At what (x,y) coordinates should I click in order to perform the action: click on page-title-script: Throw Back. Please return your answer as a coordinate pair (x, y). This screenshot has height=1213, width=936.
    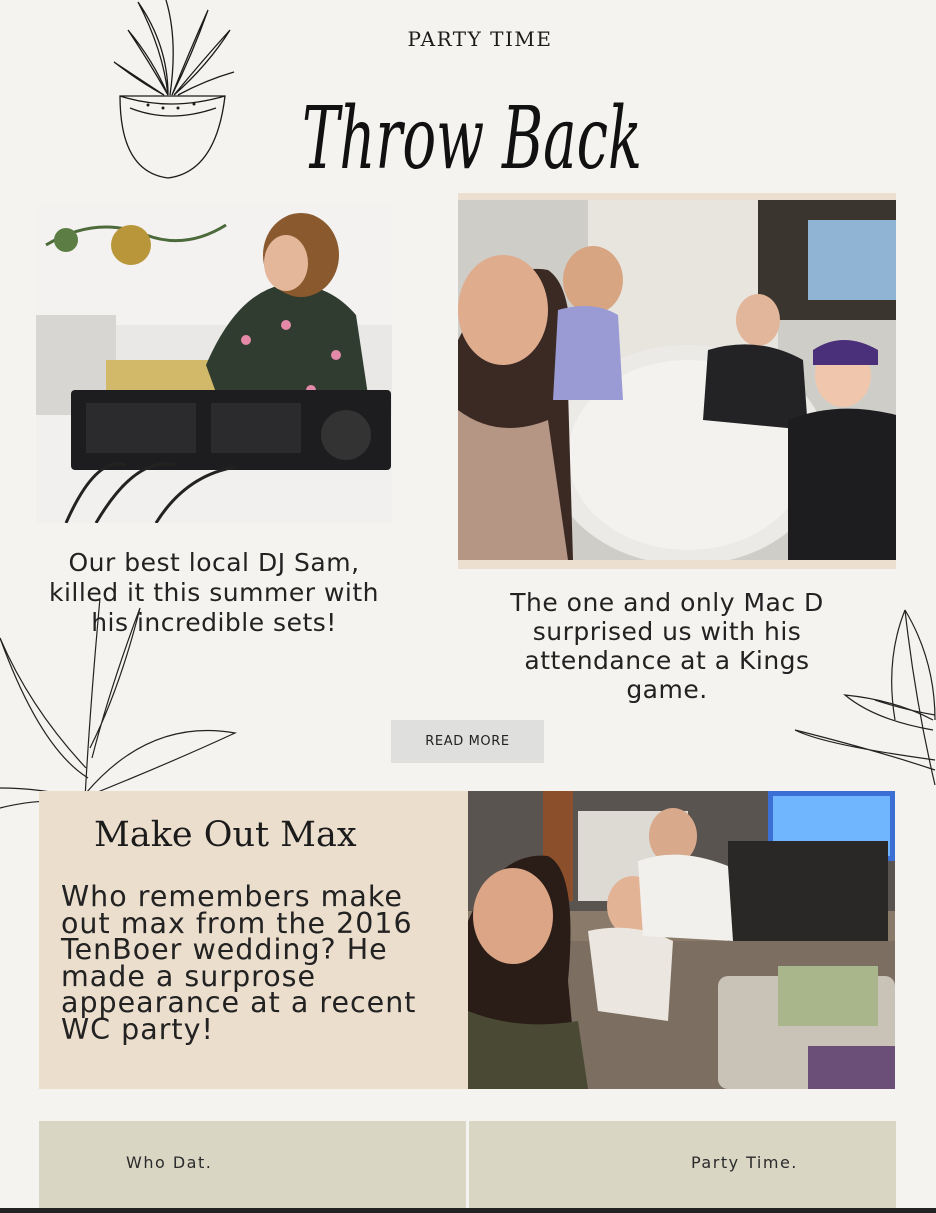
    Looking at the image, I should click on (472, 139).